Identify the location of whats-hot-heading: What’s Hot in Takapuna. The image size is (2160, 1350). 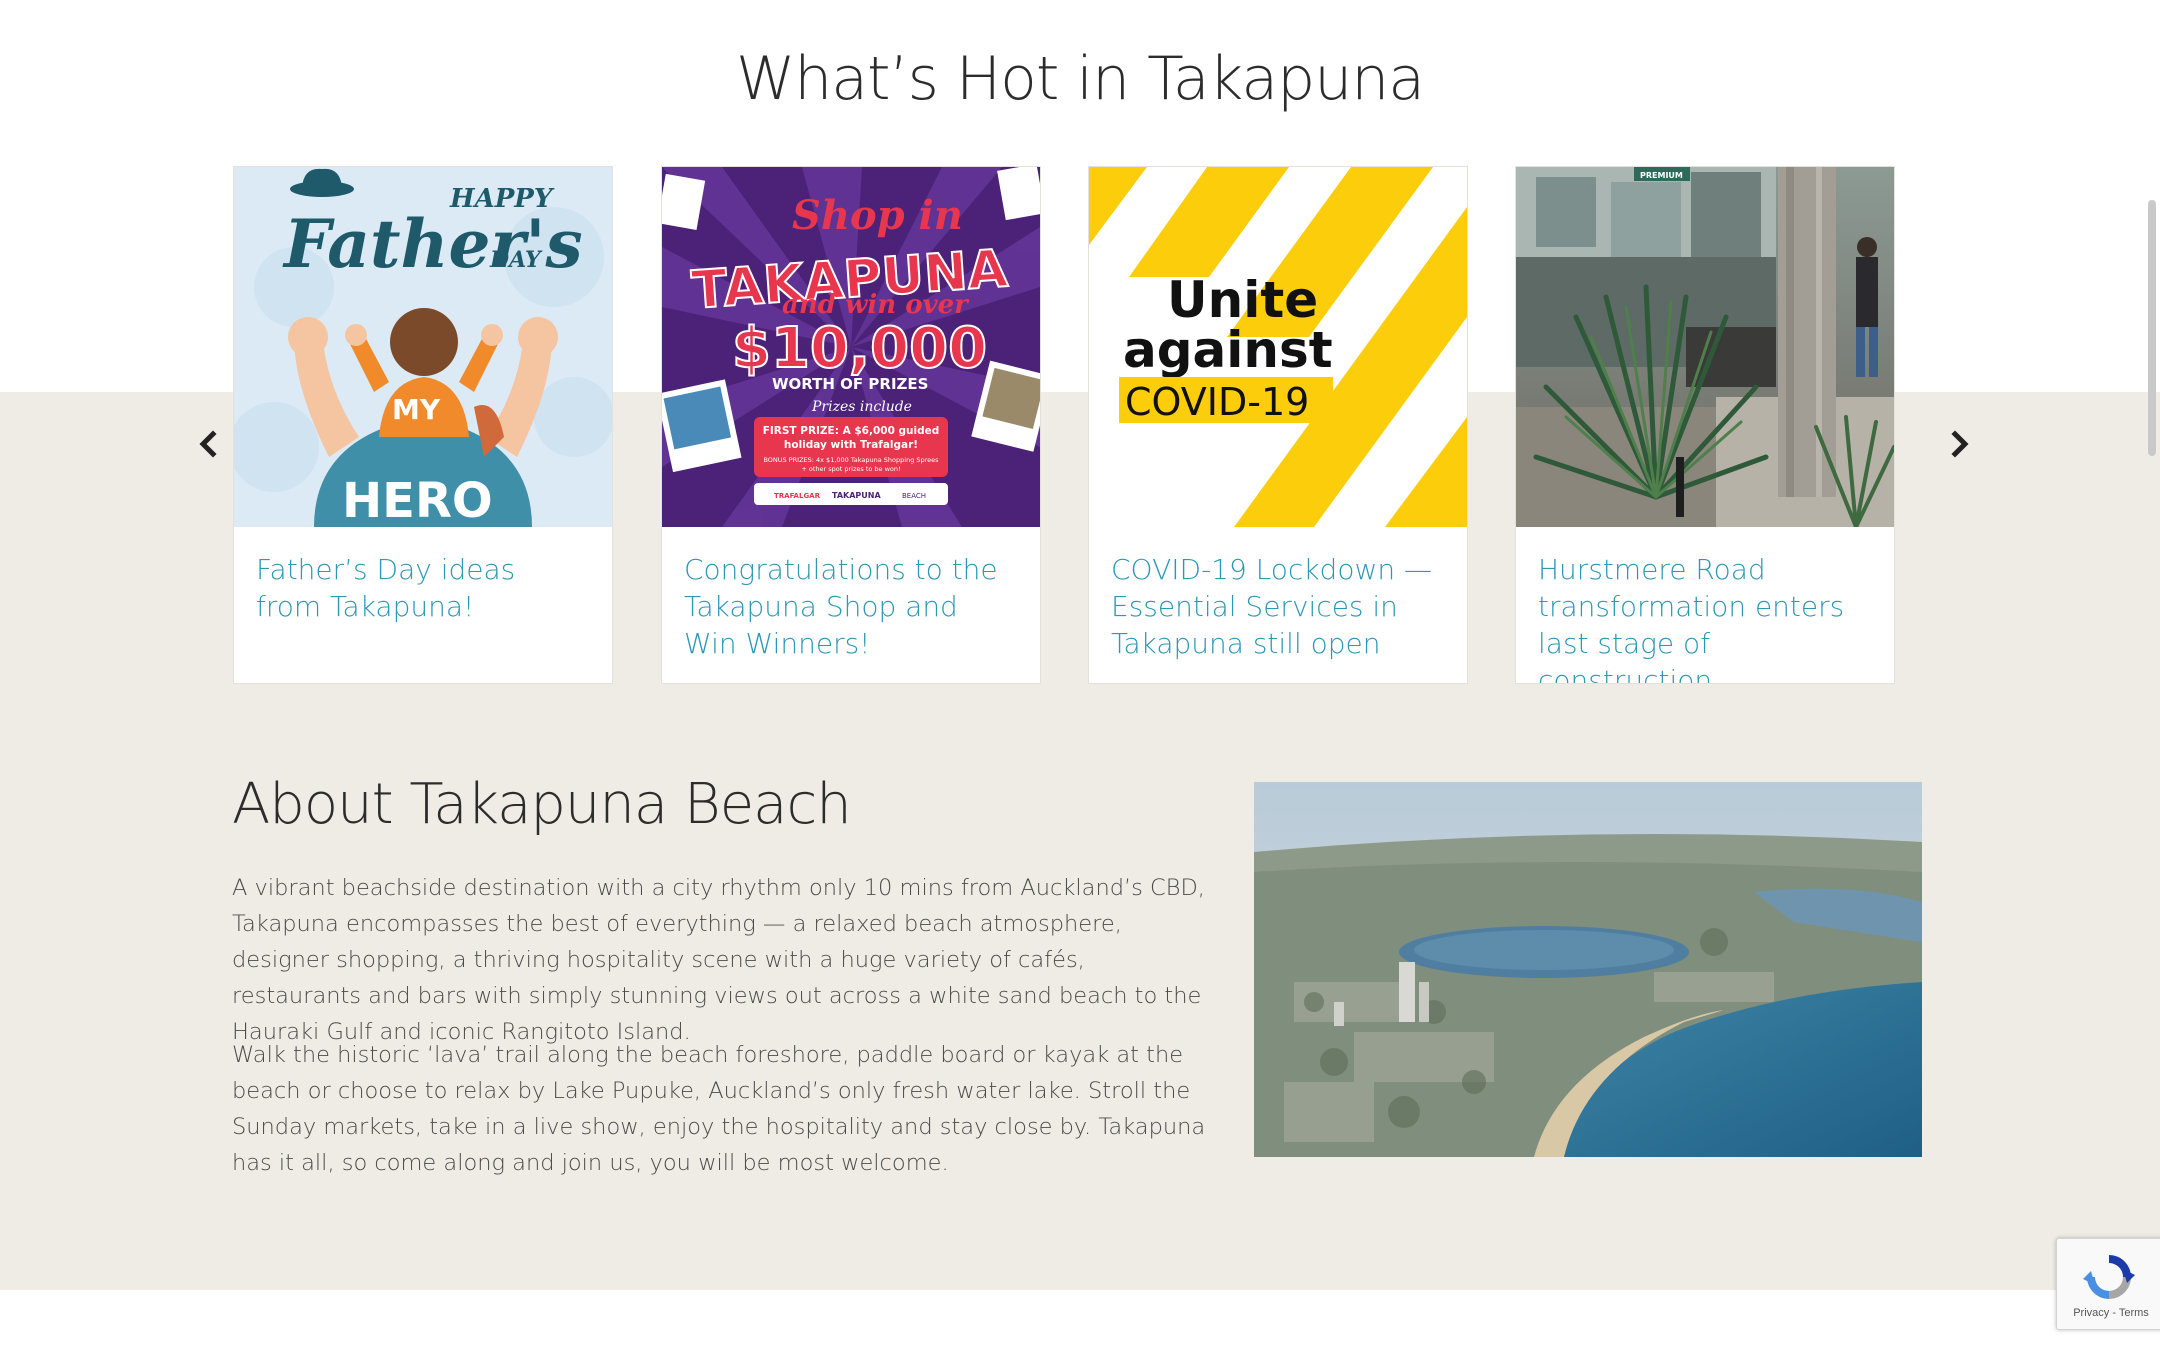
(1080, 79).